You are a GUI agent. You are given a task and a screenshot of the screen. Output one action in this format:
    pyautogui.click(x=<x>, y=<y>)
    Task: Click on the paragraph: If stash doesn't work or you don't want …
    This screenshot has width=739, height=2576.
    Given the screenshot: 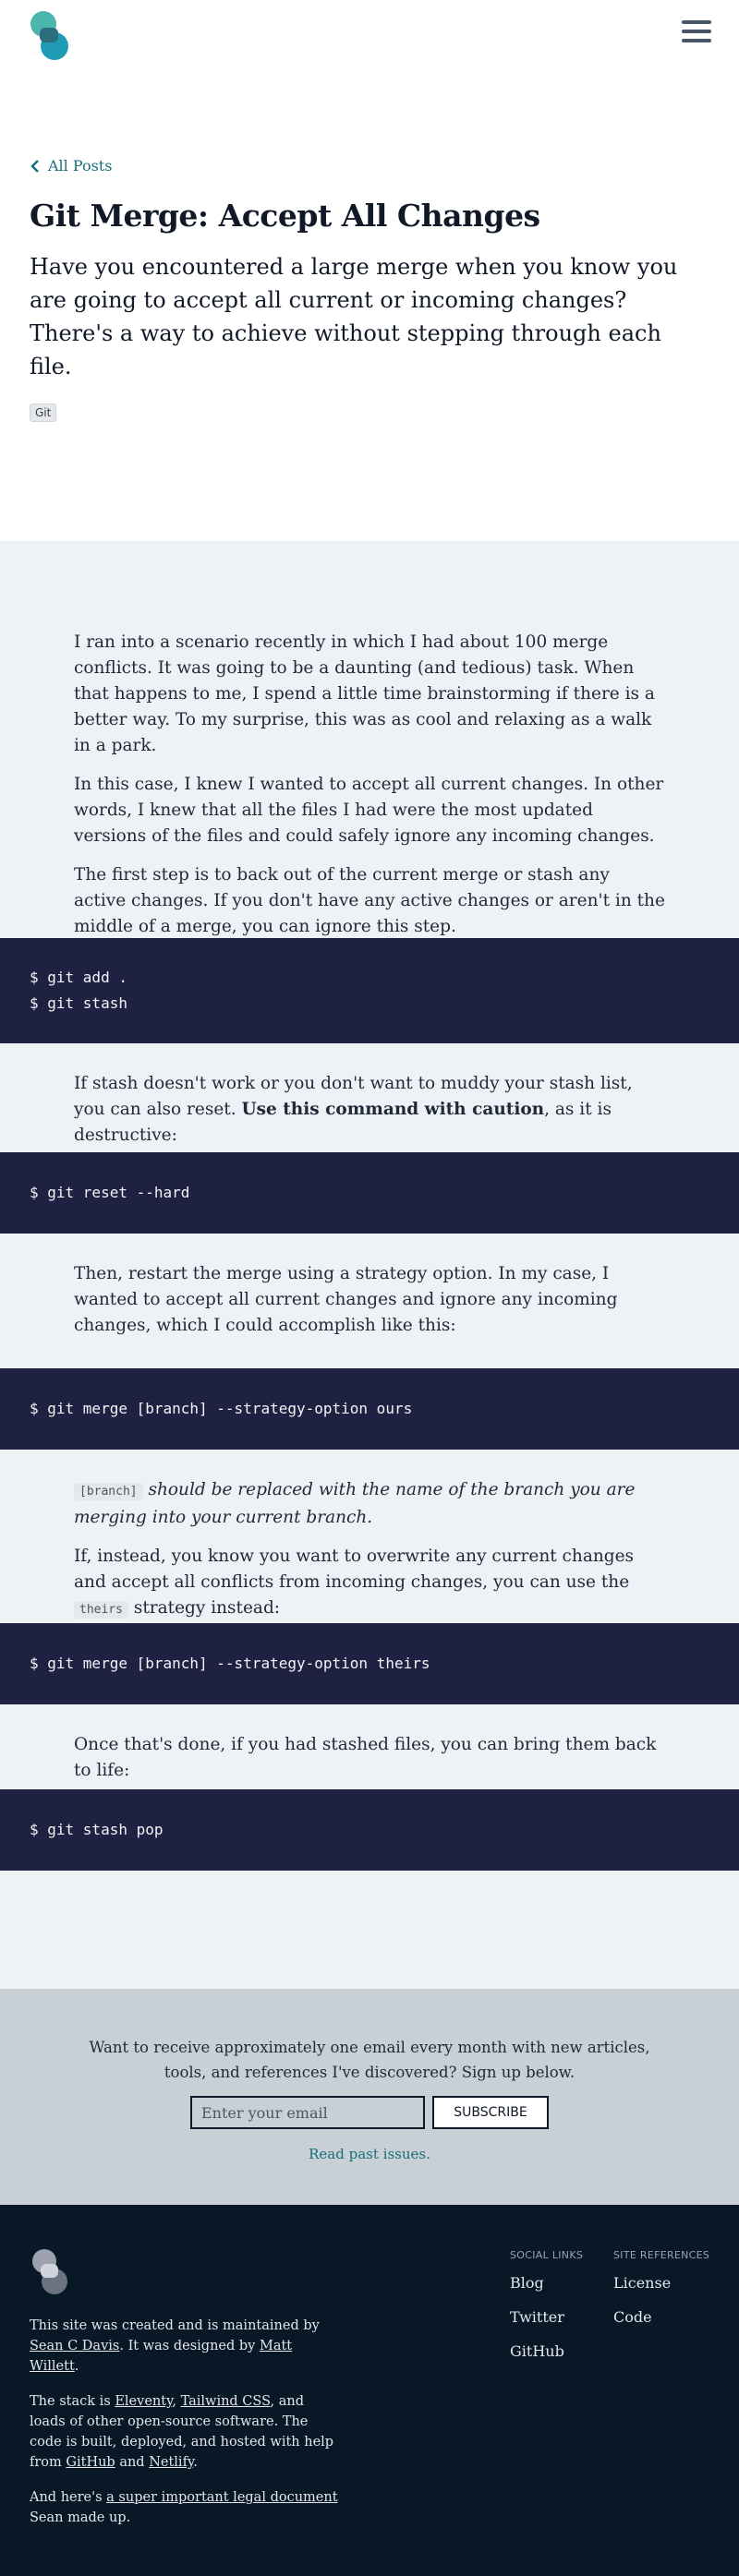 What is the action you would take?
    pyautogui.click(x=353, y=1109)
    